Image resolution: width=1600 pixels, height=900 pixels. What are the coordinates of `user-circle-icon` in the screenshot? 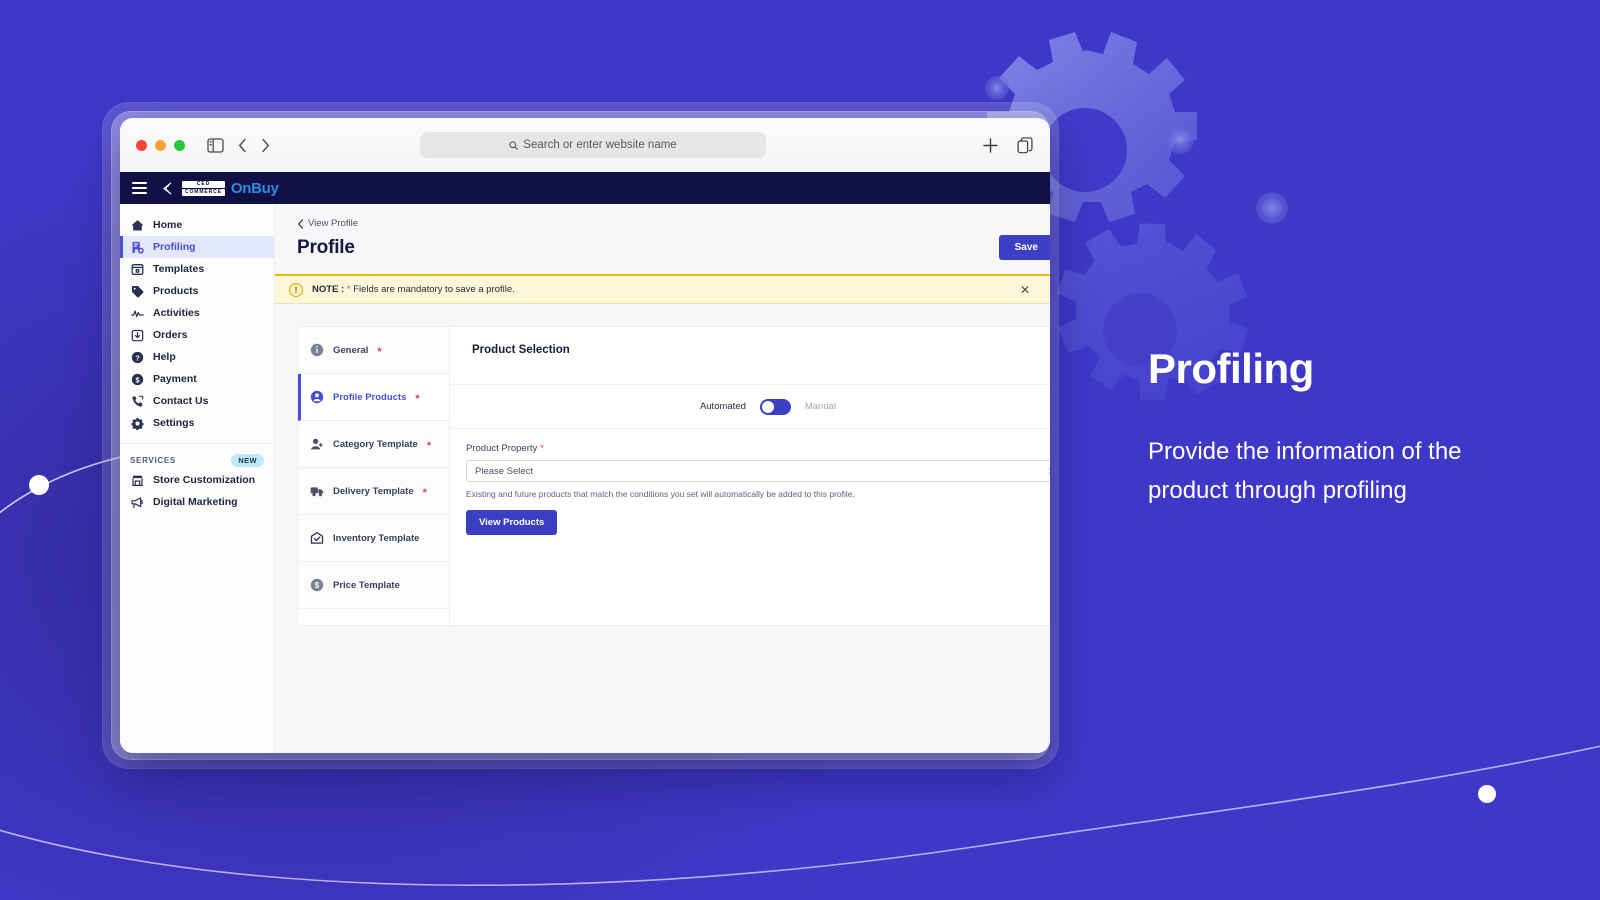 It's located at (316, 397).